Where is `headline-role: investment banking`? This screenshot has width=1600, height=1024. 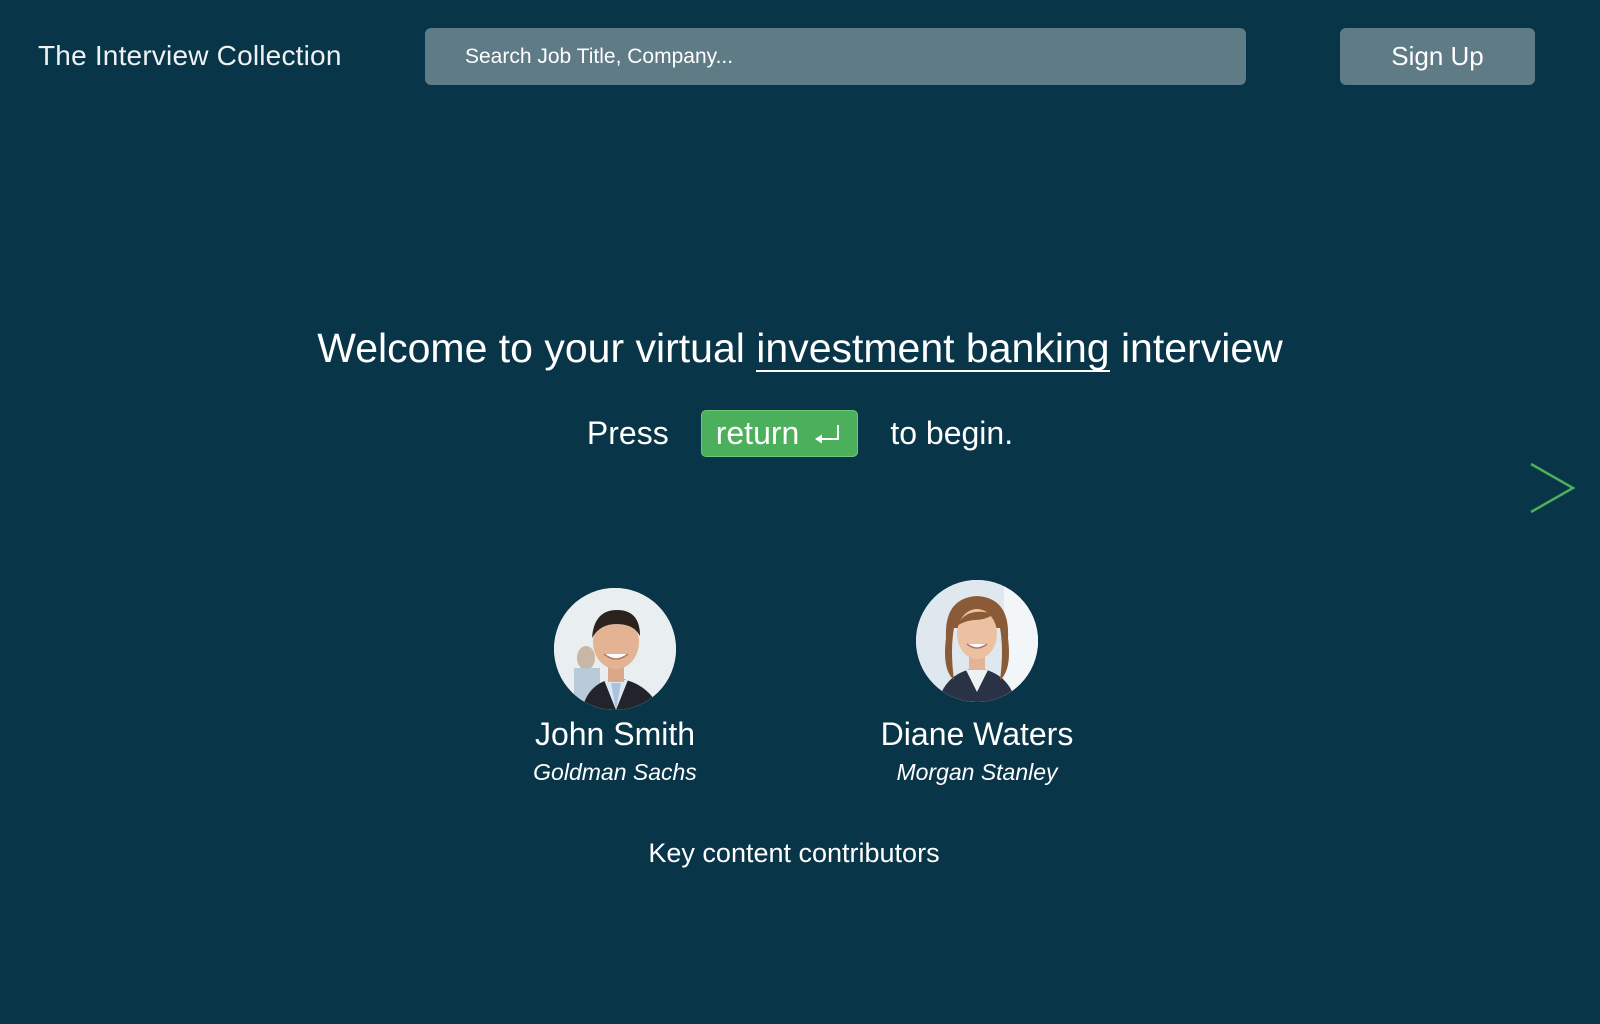
headline-role: investment banking is located at coordinates (933, 349).